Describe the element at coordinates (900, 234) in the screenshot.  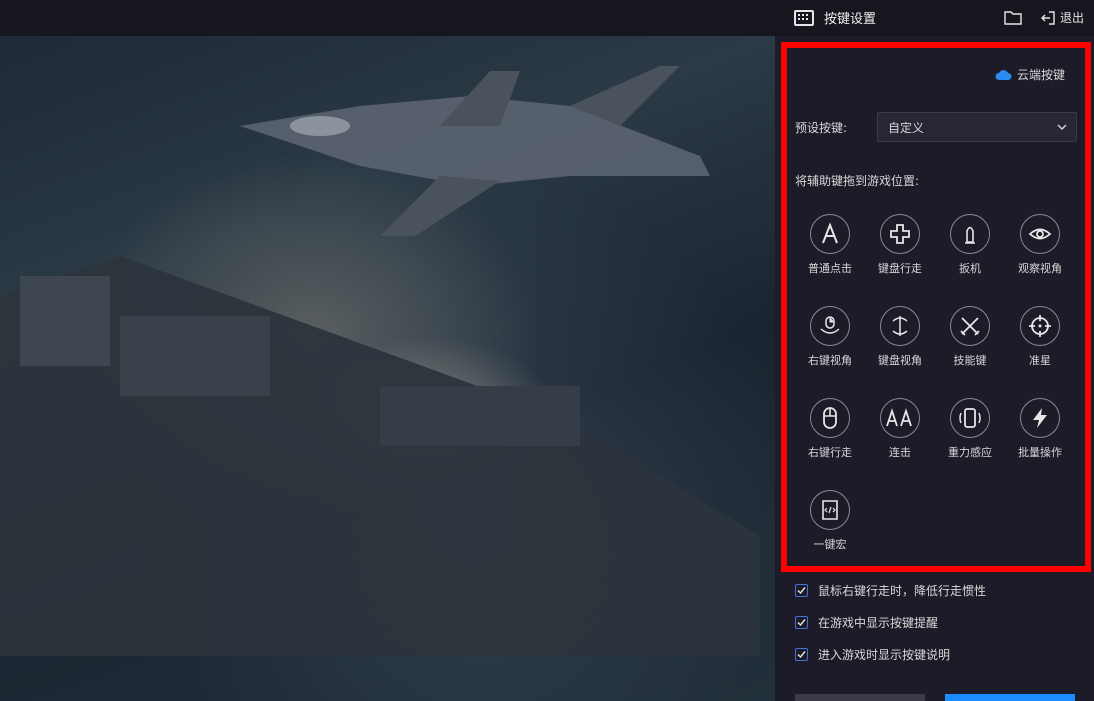
I see `dpad-icon` at that location.